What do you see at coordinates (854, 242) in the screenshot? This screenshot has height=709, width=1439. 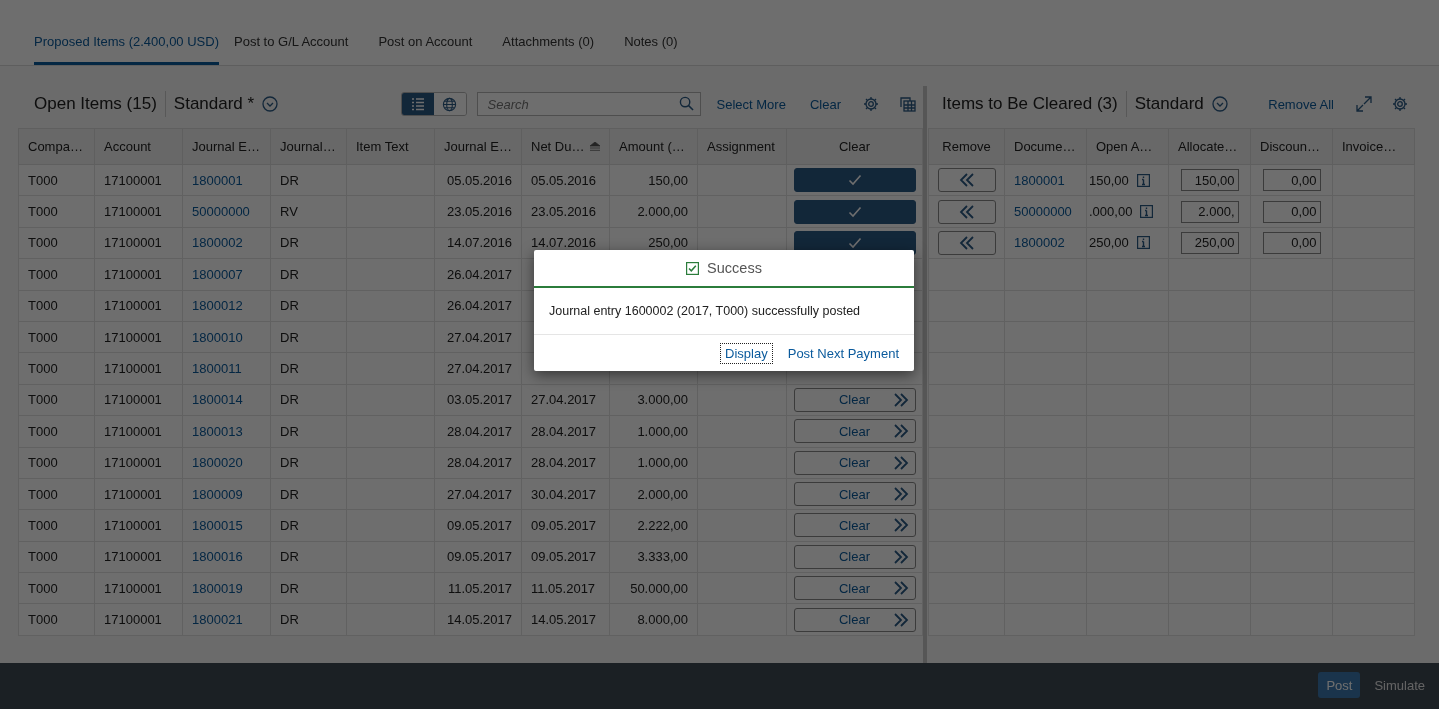 I see `checkmark-icon` at bounding box center [854, 242].